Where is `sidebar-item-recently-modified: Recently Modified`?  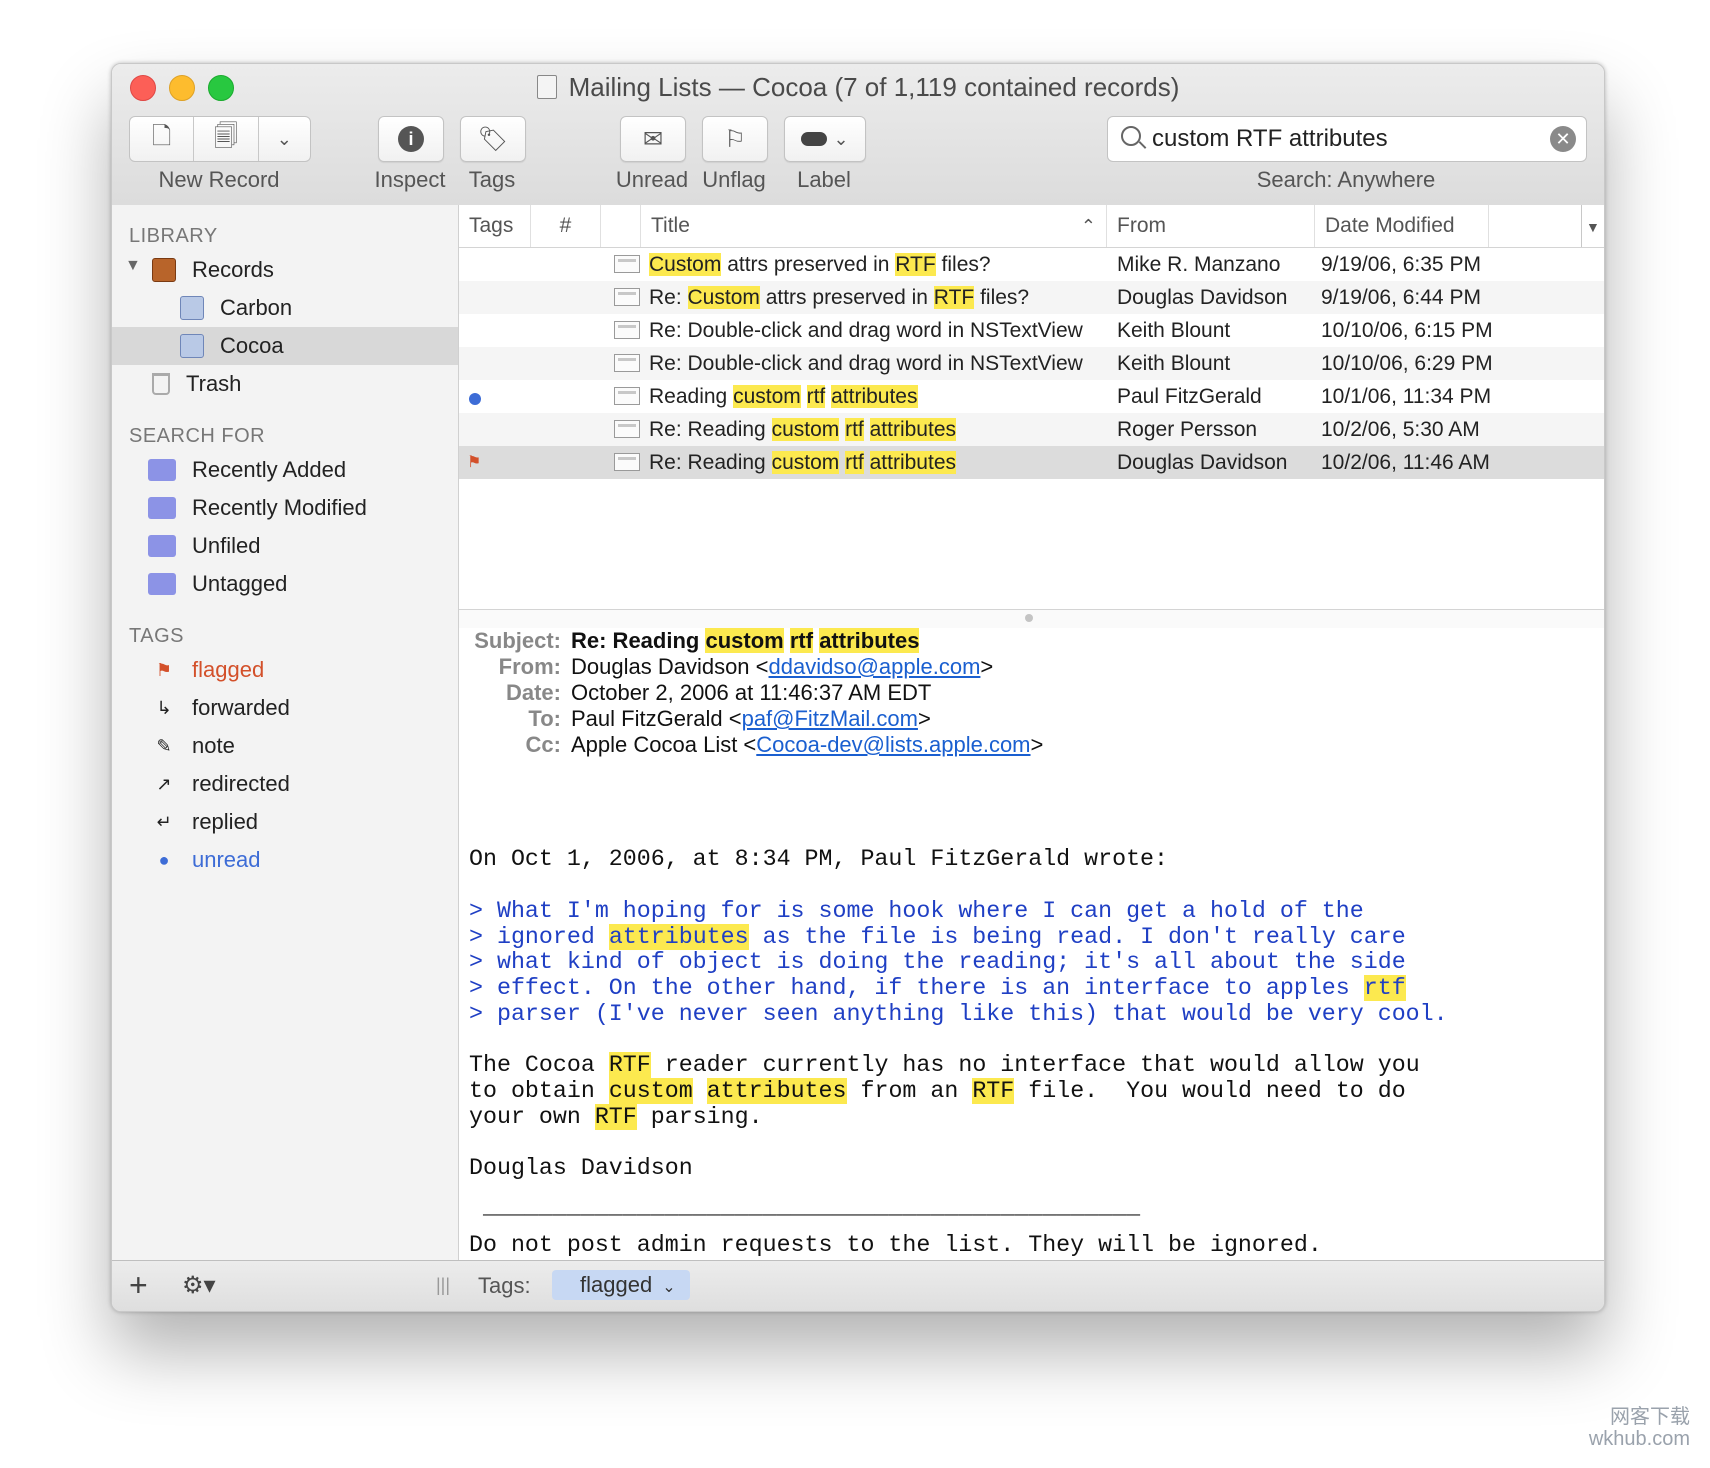
sidebar-item-recently-modified: Recently Modified is located at coordinates (285, 508).